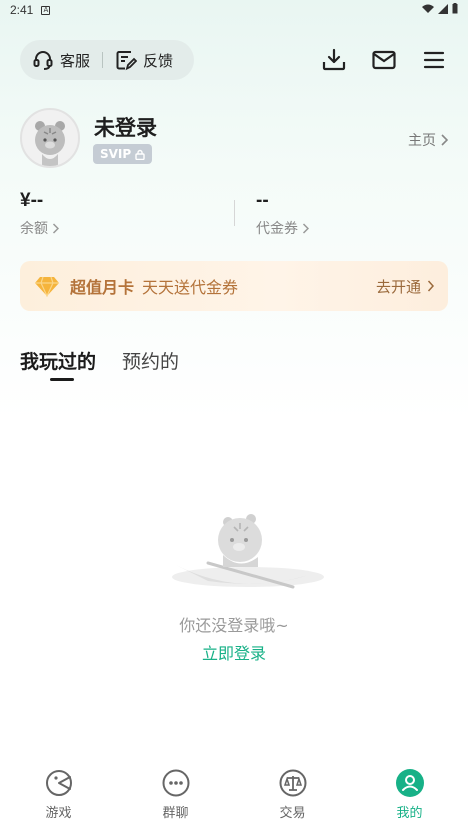 The width and height of the screenshot is (468, 832). I want to click on voucher-block: -- 代金券, so click(282, 214).